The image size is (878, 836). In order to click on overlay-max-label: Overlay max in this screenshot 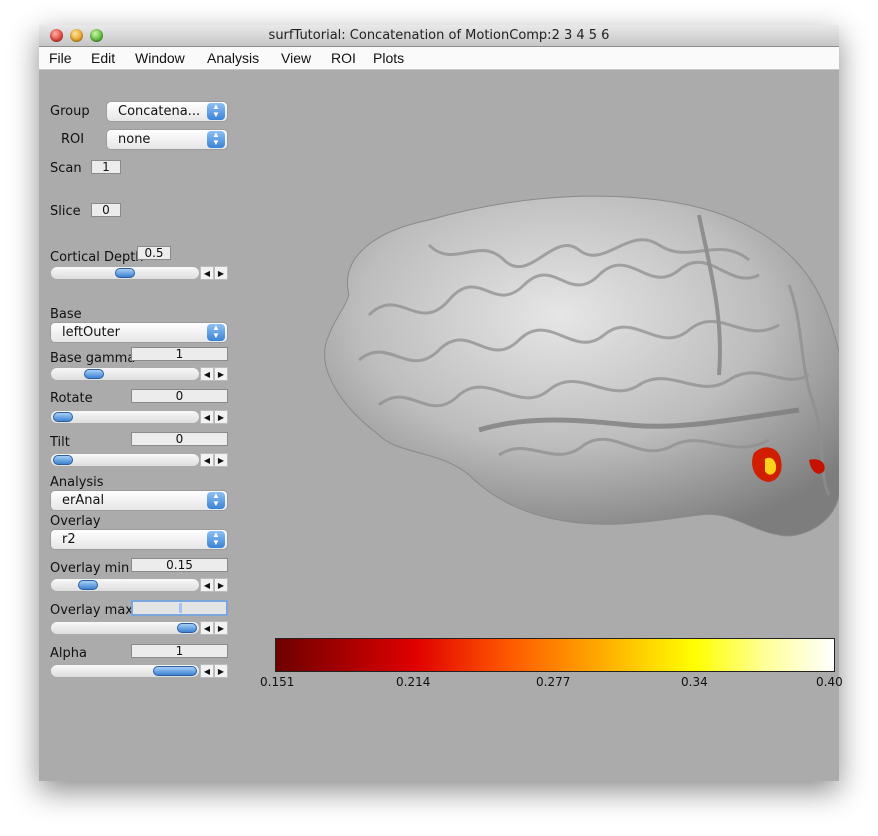, I will do `click(91, 610)`.